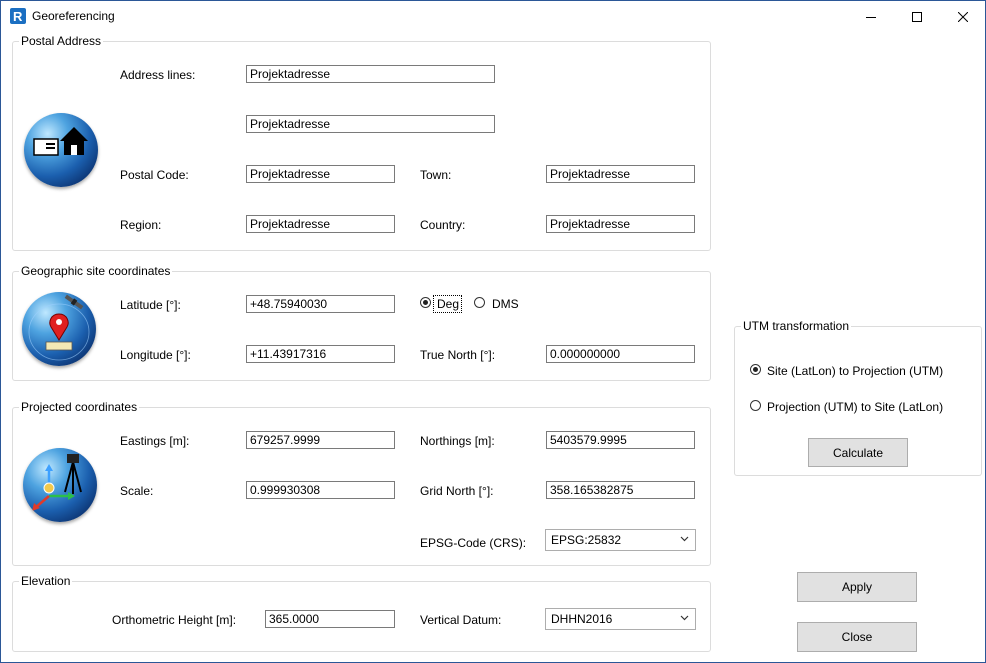  Describe the element at coordinates (473, 543) in the screenshot. I see `epsg-code-label: EPSG-Code (CRS):` at that location.